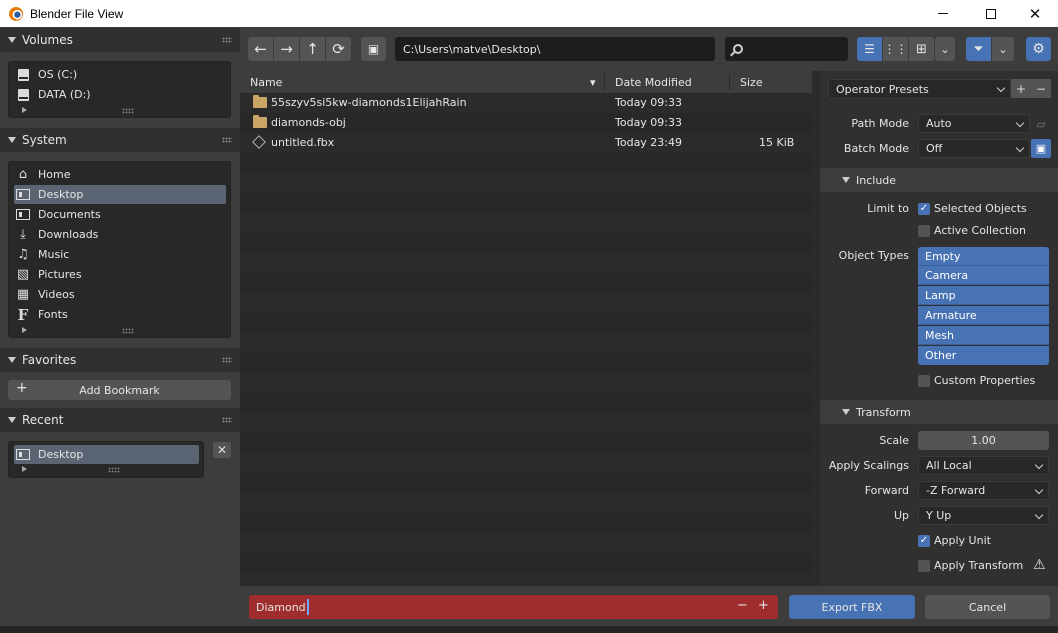 Image resolution: width=1058 pixels, height=633 pixels. I want to click on filter-settings-dropdown: ⌄, so click(1003, 49).